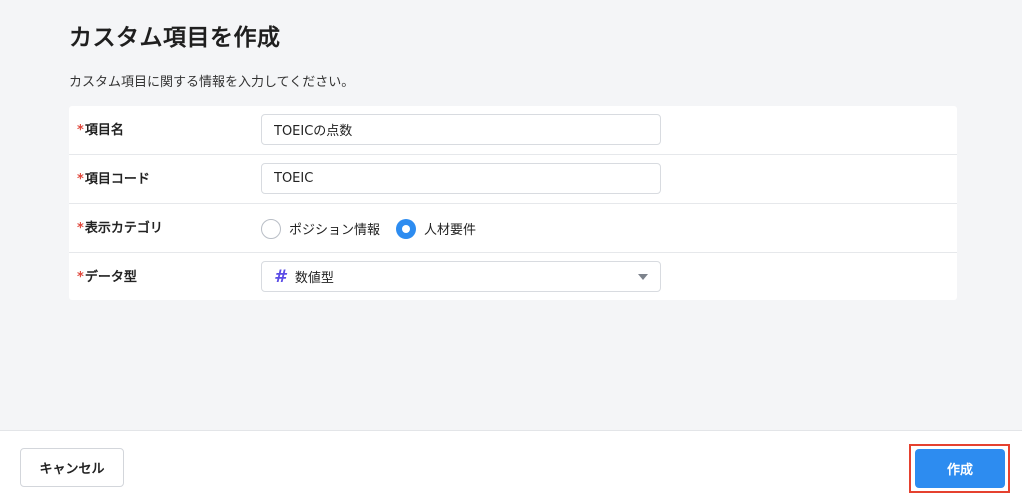  What do you see at coordinates (212, 82) in the screenshot?
I see `page-description: カスタム項目に関する情報を入力してください。` at bounding box center [212, 82].